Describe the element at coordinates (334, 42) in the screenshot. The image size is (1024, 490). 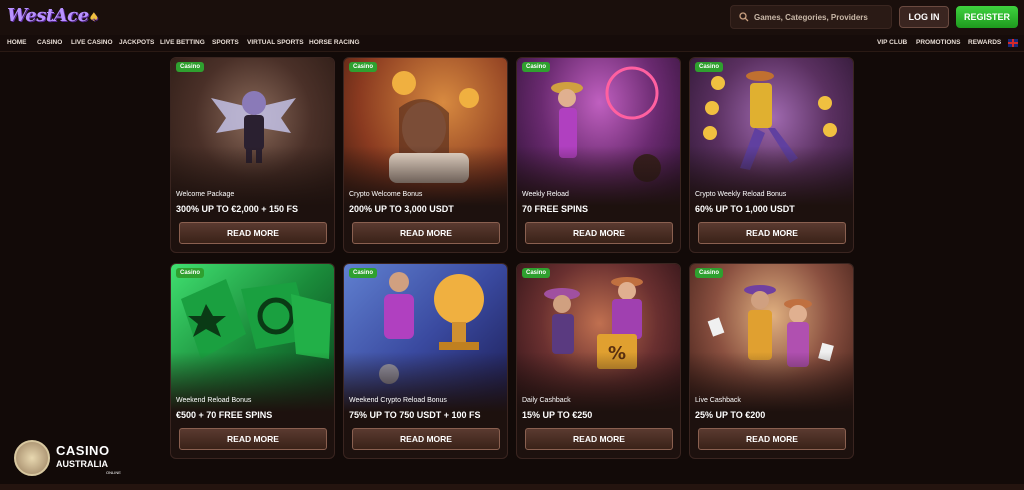
I see `nav-horse-racing: HORSE RACING` at that location.